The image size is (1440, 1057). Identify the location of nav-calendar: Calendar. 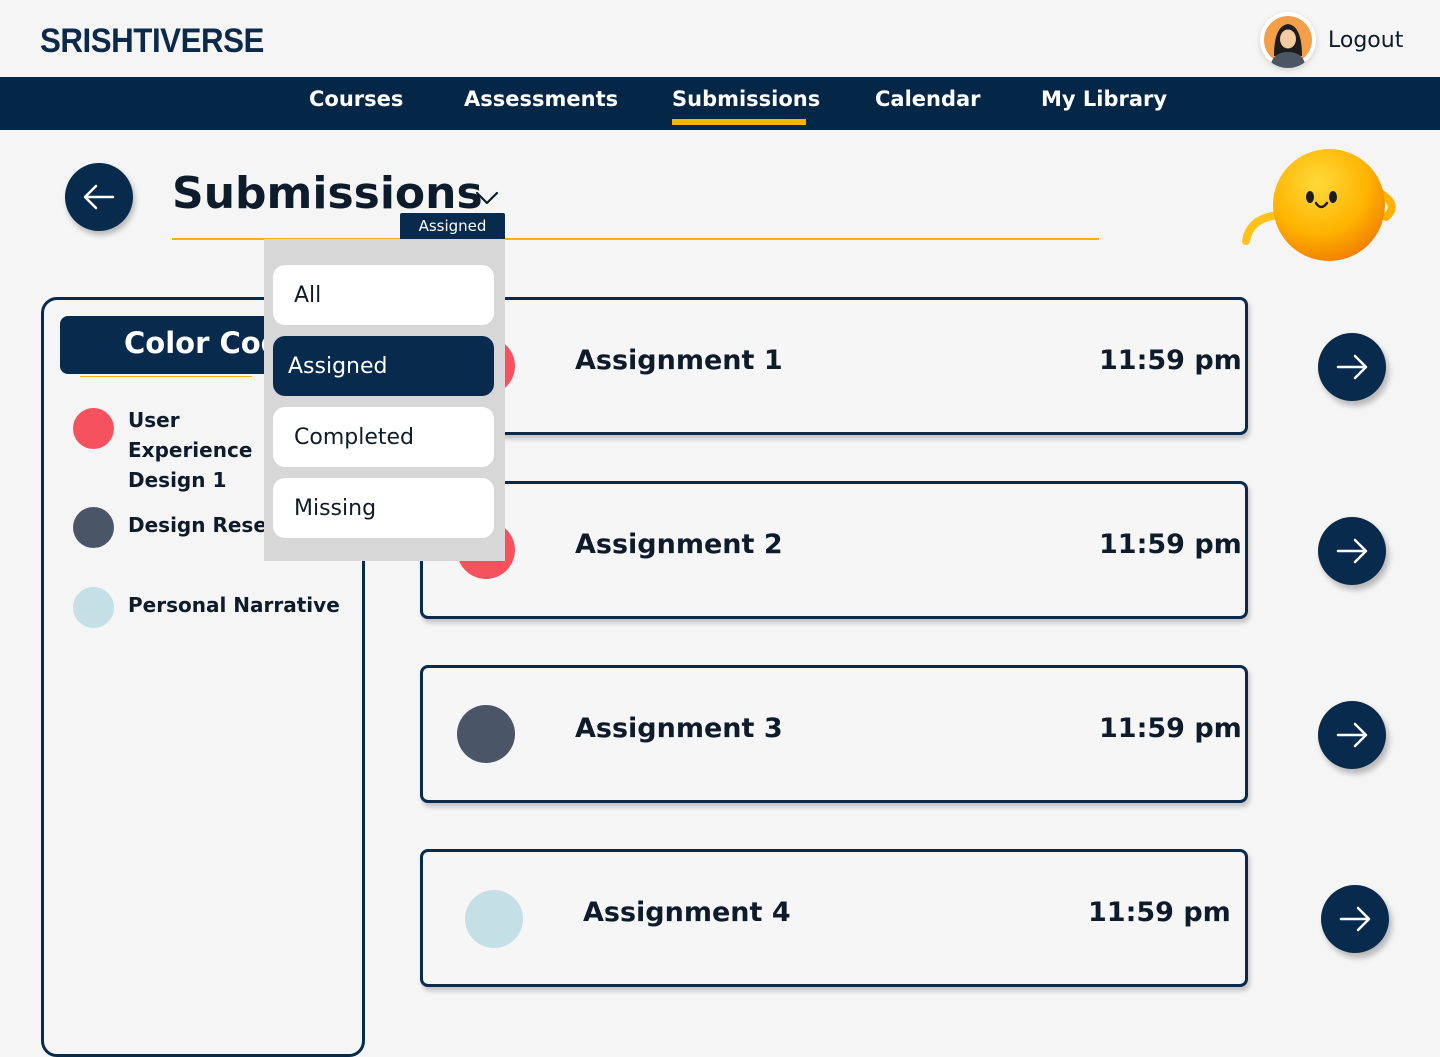
(928, 99).